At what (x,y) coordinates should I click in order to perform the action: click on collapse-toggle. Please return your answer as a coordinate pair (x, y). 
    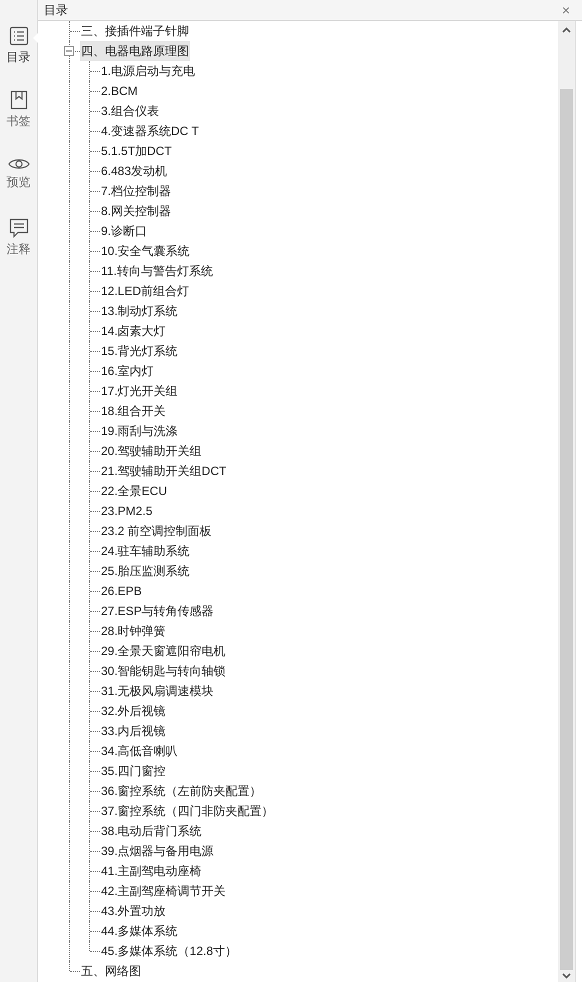
    Looking at the image, I should click on (69, 51).